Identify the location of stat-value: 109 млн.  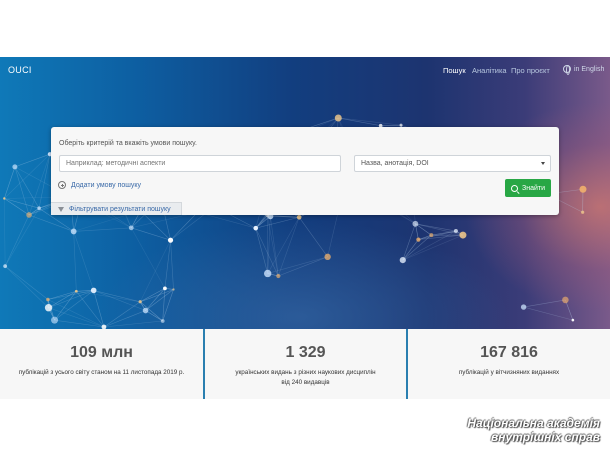
(101, 352).